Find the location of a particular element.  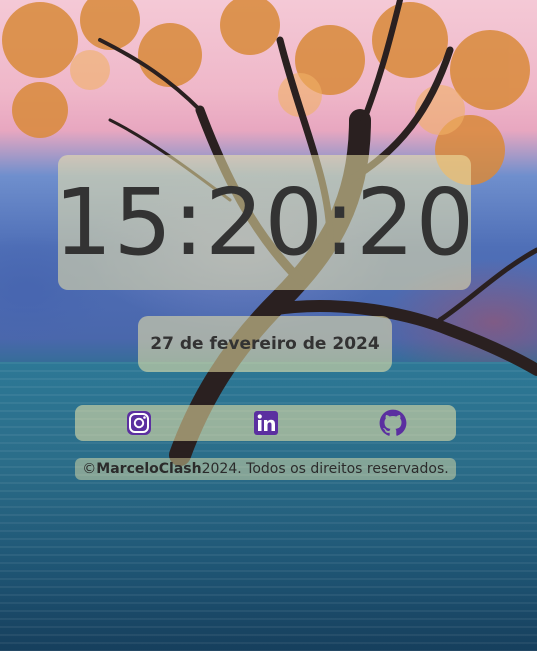

date-card: 27 de fevereiro de 2024 is located at coordinates (265, 344).